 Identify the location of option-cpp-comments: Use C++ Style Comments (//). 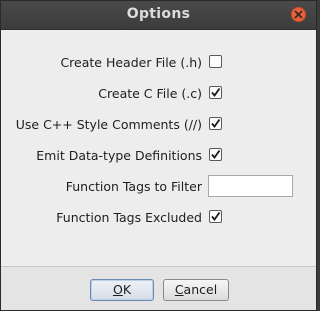
(158, 125).